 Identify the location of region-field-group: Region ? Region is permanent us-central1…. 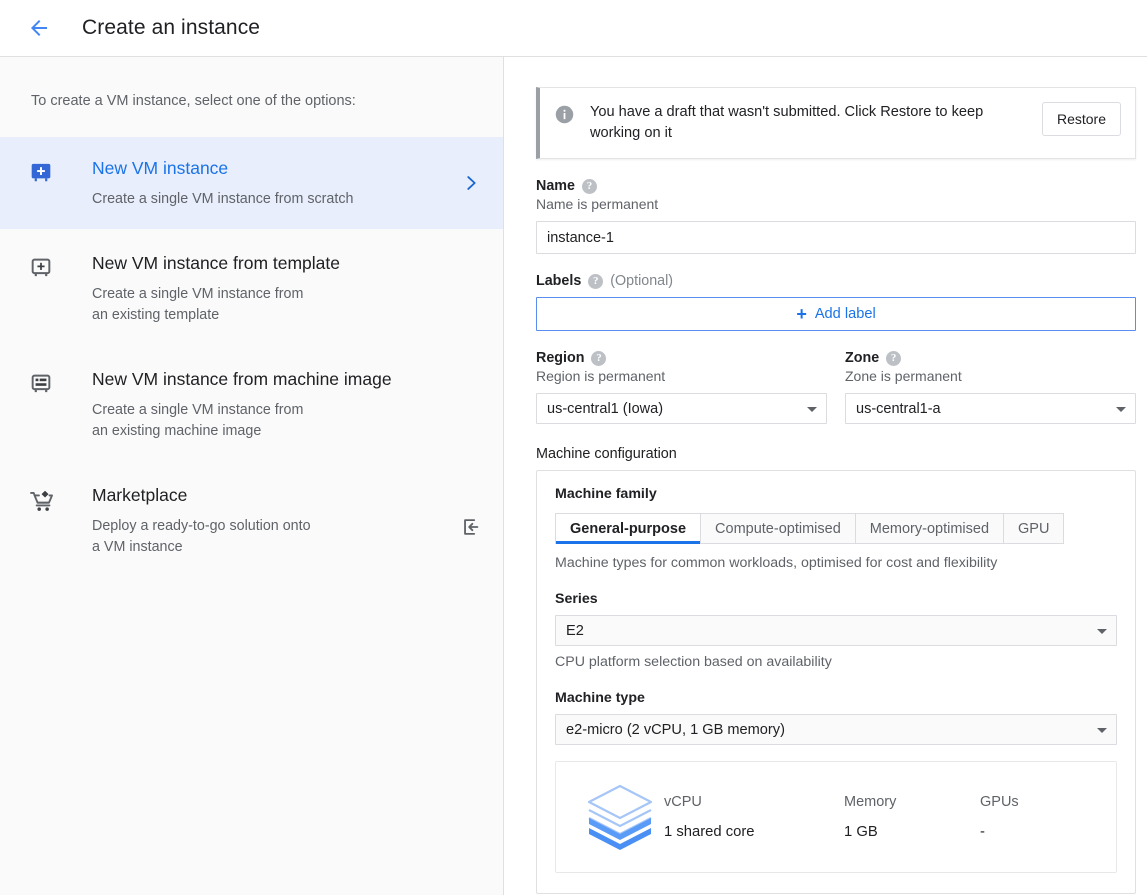
(681, 387).